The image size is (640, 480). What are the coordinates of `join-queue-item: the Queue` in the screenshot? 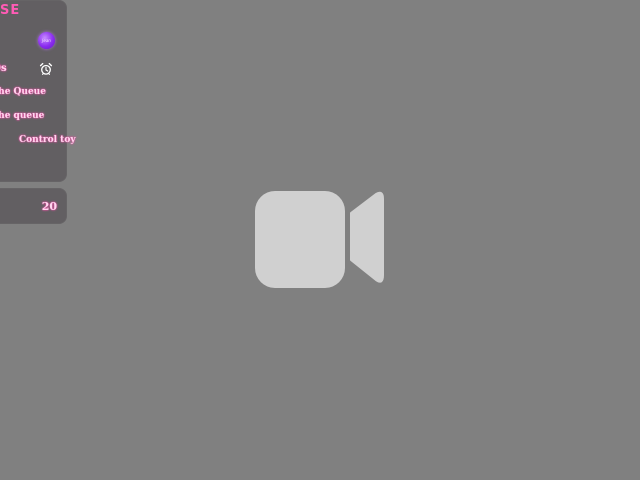 It's located at (23, 92).